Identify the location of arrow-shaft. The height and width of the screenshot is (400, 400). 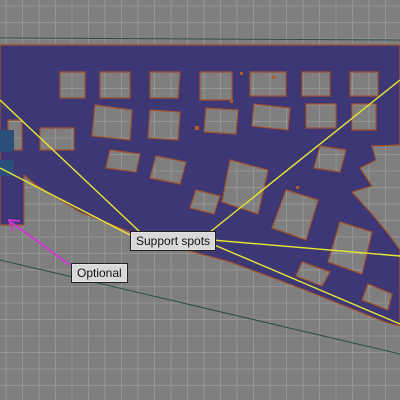
(40, 243).